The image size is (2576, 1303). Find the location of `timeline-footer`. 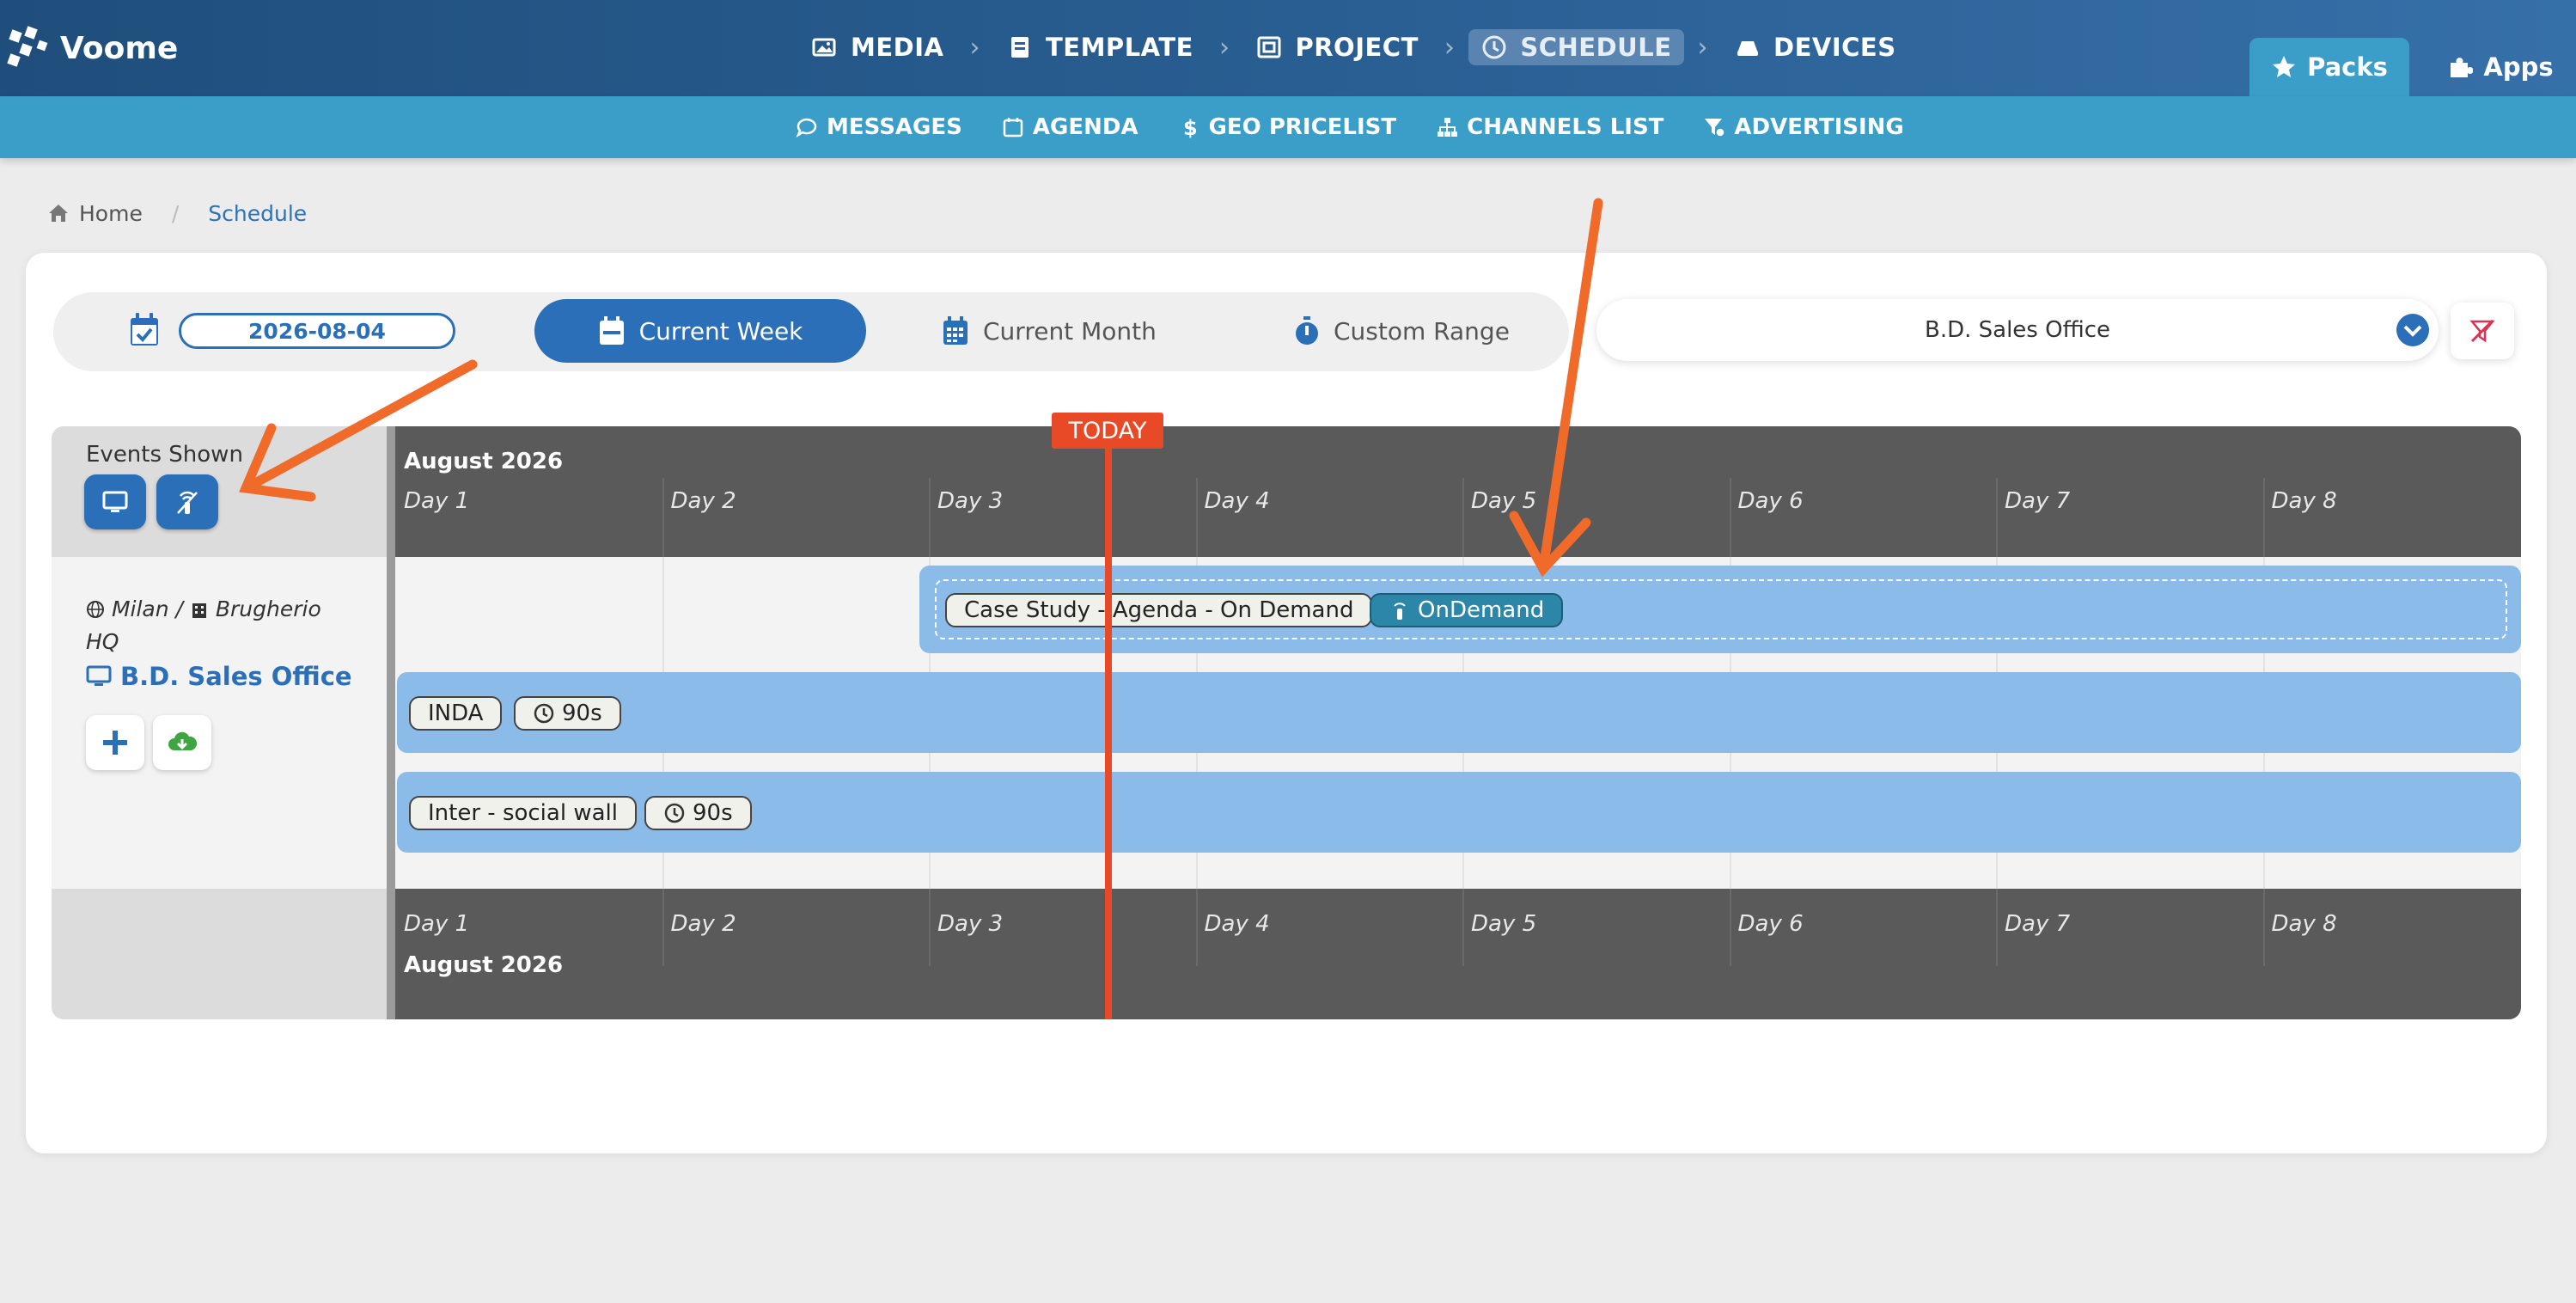

timeline-footer is located at coordinates (1458, 954).